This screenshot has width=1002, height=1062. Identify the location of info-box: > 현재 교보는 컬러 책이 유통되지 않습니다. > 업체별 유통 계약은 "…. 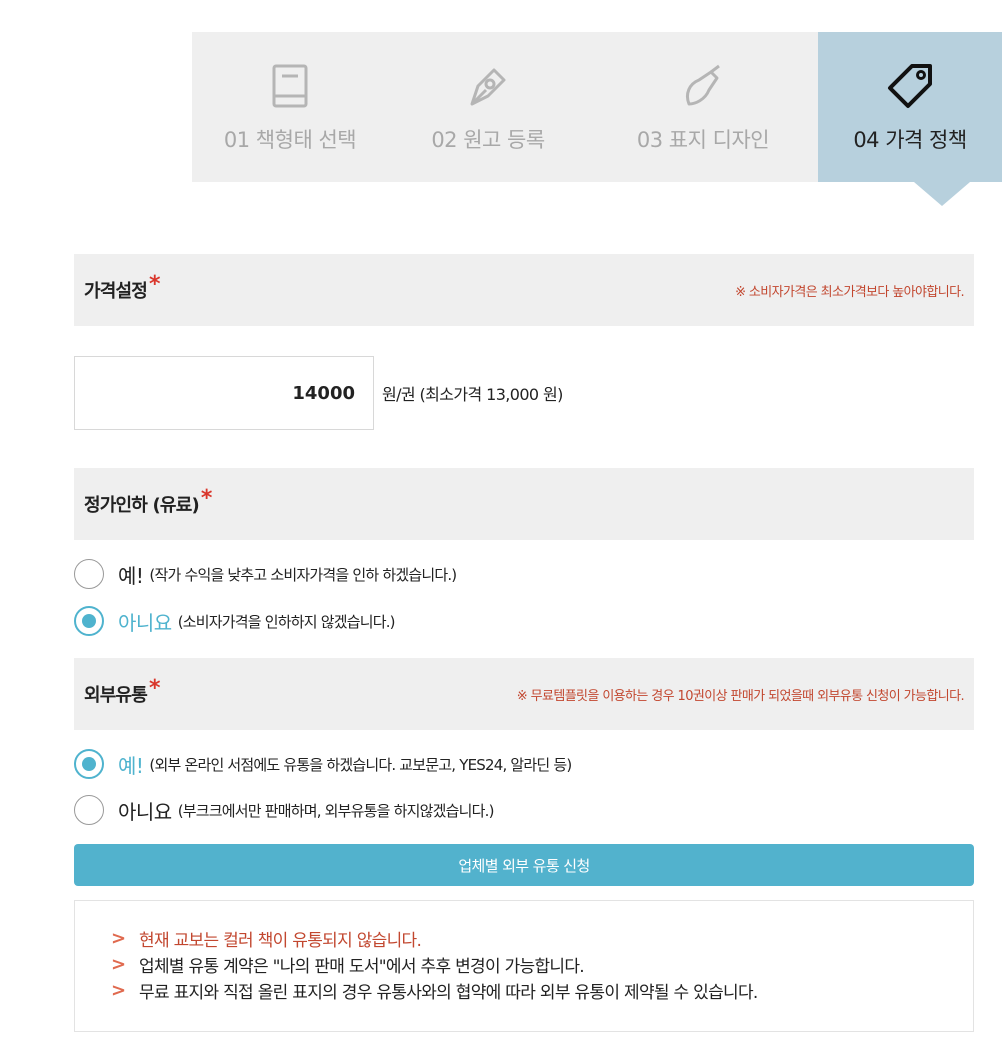
(524, 966).